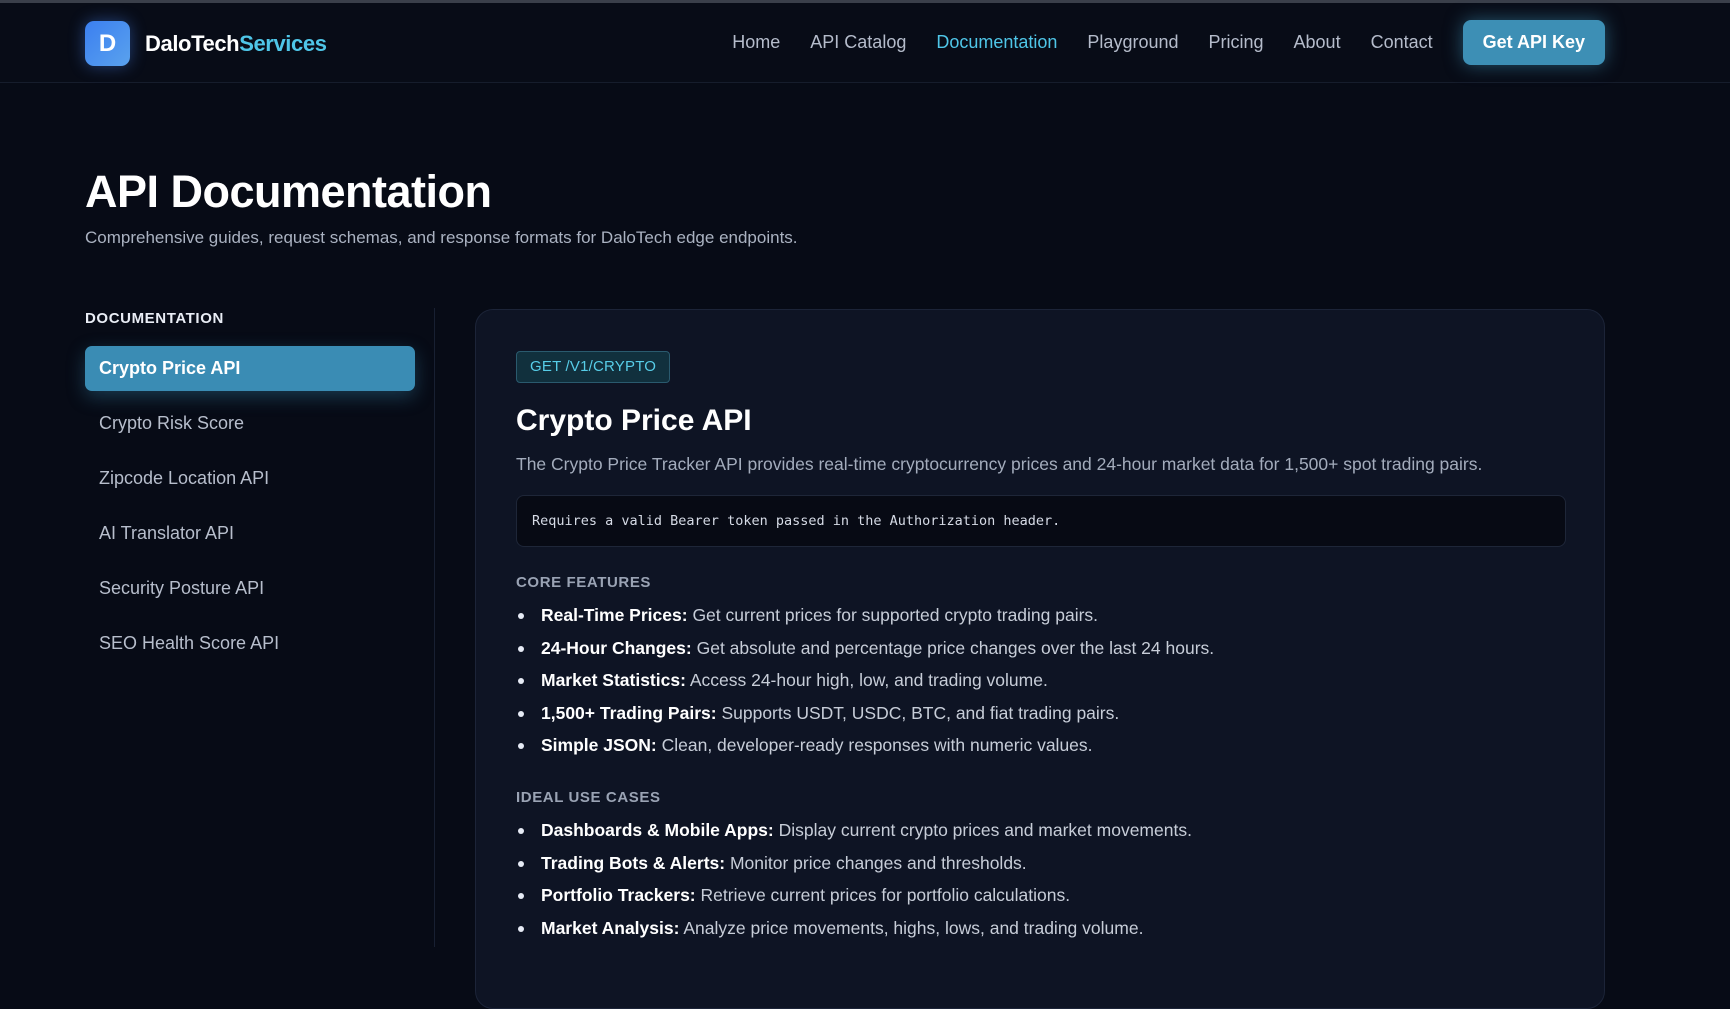  What do you see at coordinates (616, 647) in the screenshot?
I see `feature-term: 24-Hour Changes:` at bounding box center [616, 647].